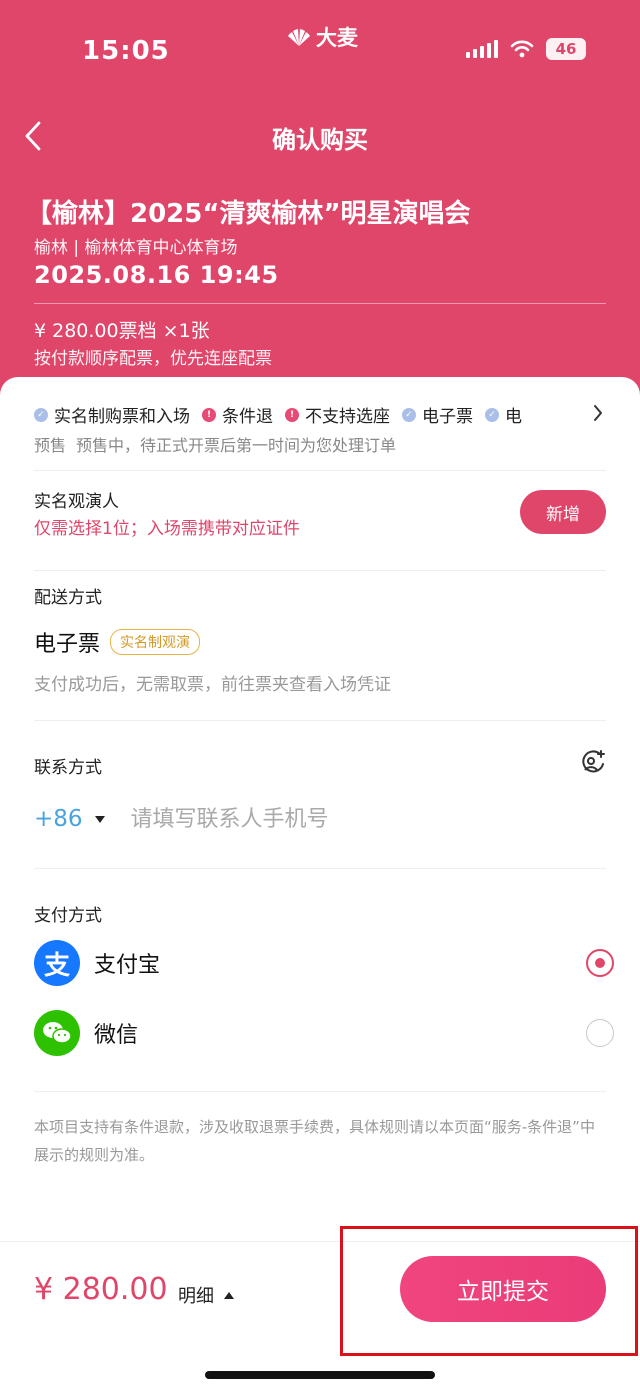 Image resolution: width=640 pixels, height=1391 pixels. I want to click on header-divider, so click(320, 303).